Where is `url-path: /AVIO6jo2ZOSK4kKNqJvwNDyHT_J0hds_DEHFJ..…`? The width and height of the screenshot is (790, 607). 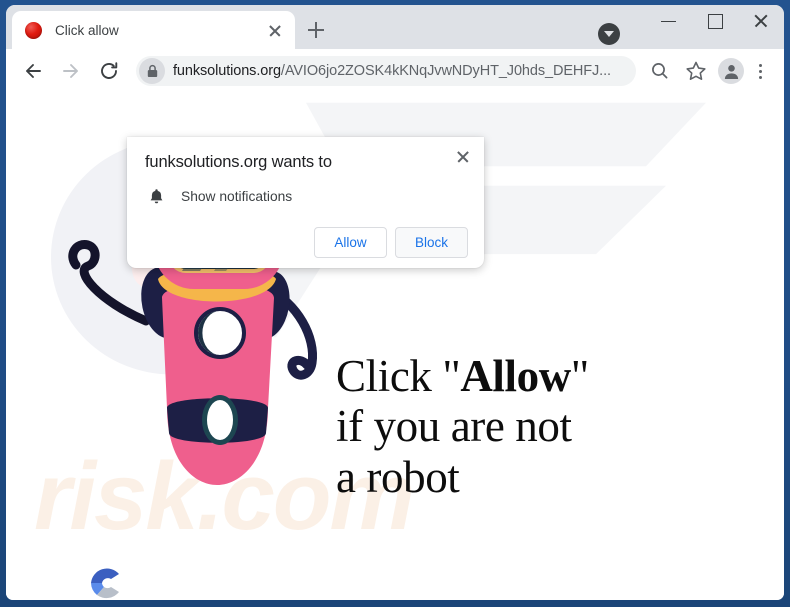
url-path: /AVIO6jo2ZOSK4kKNqJvwNDyHT_J0hds_DEHFJ..… is located at coordinates (445, 71).